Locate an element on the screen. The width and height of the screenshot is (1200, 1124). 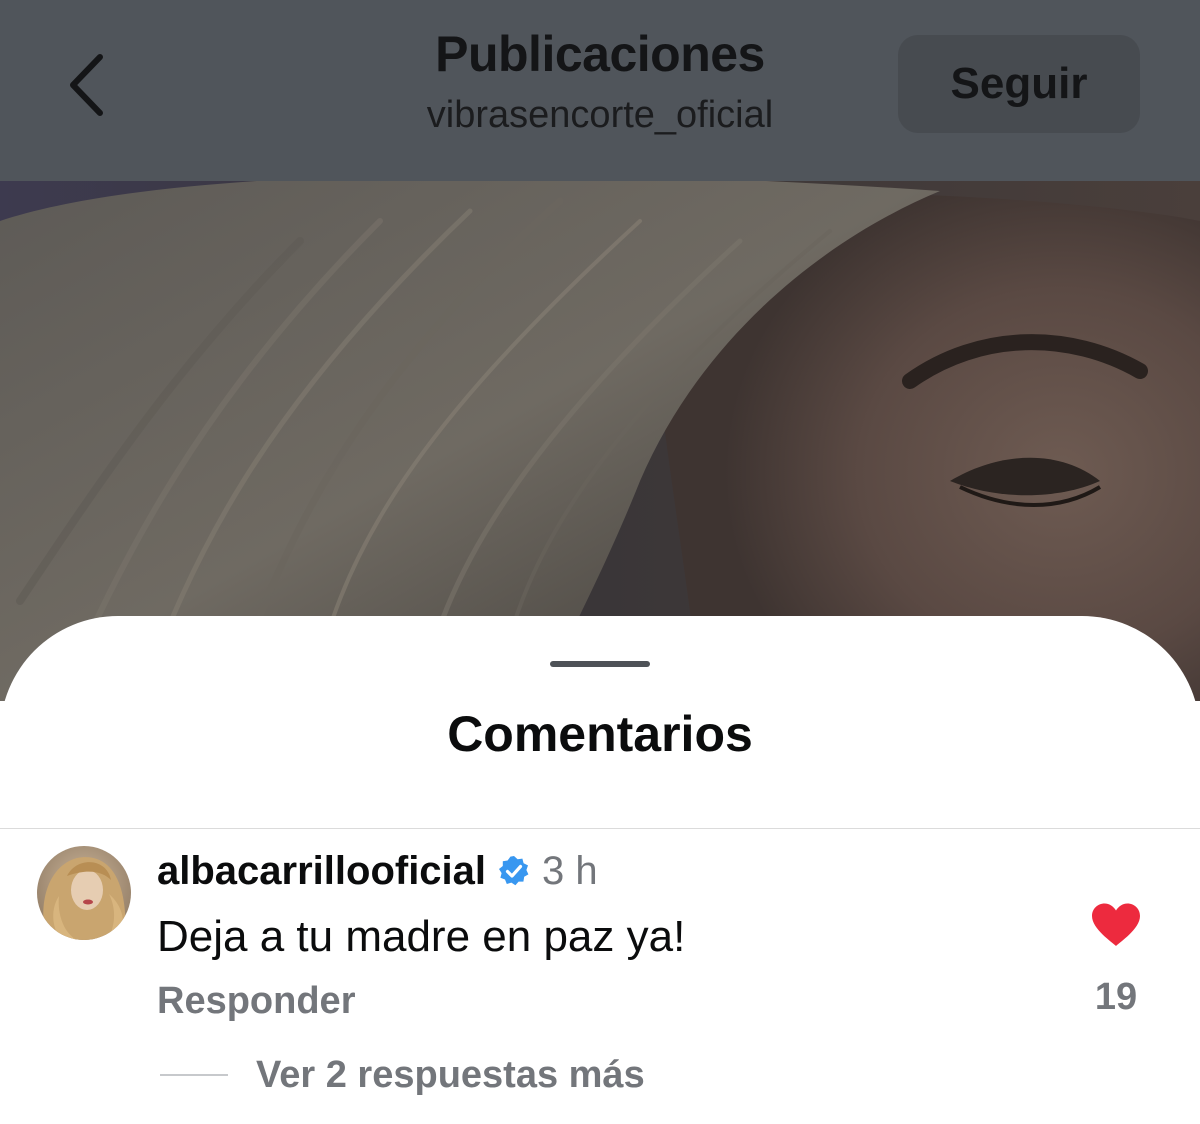
comment-timestamp: 3 h is located at coordinates (570, 870).